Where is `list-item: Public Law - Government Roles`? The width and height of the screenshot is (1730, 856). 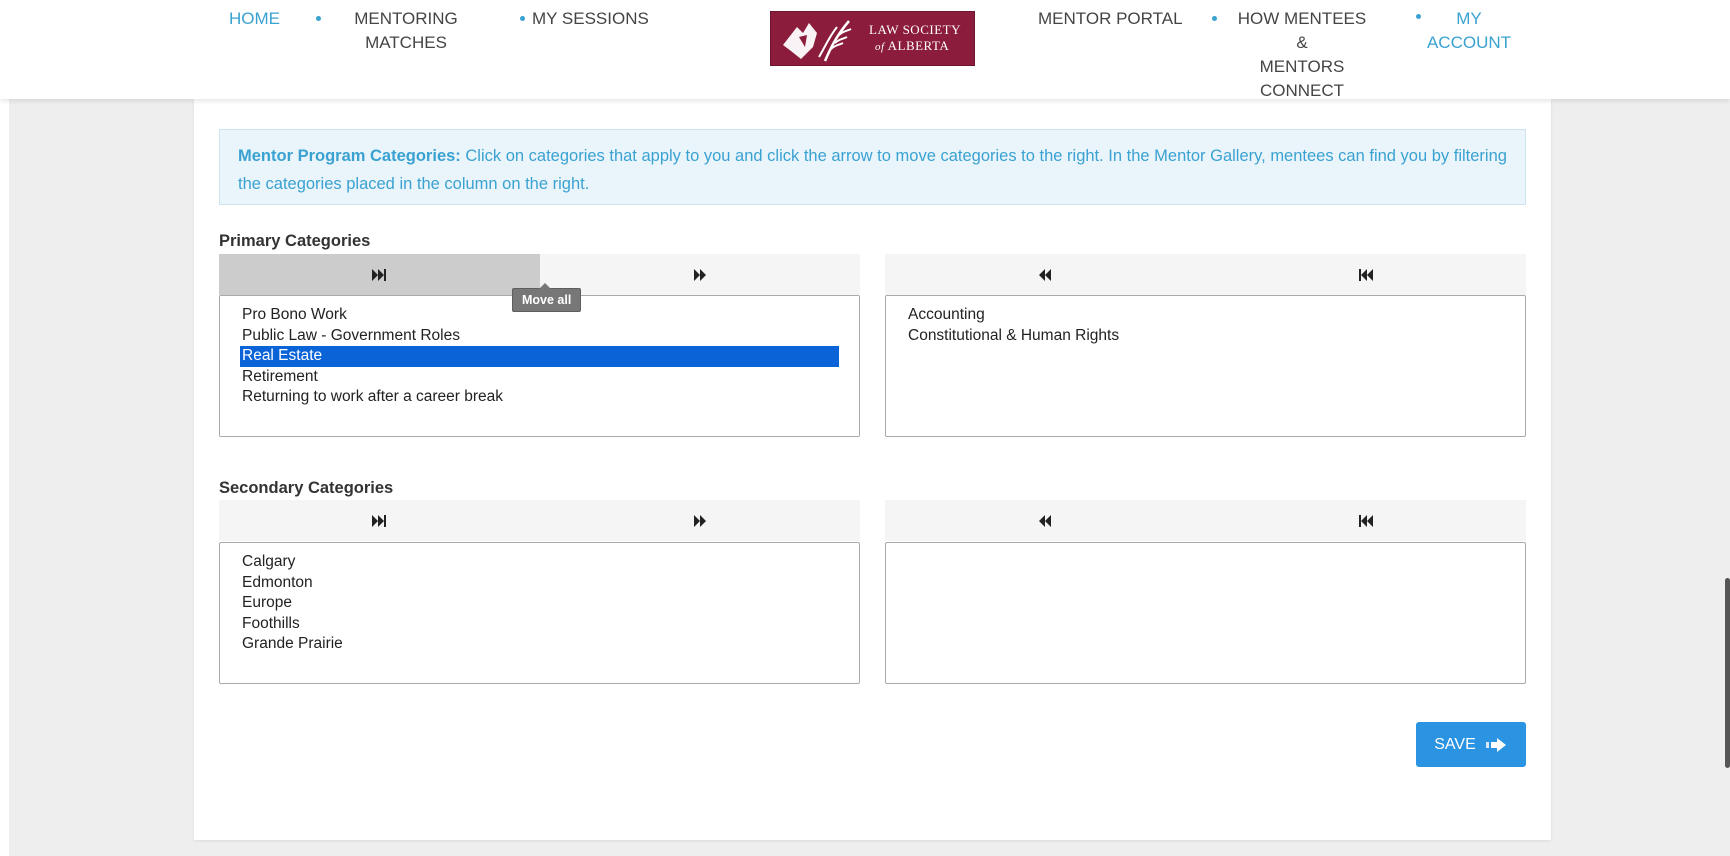
list-item: Public Law - Government Roles is located at coordinates (539, 336).